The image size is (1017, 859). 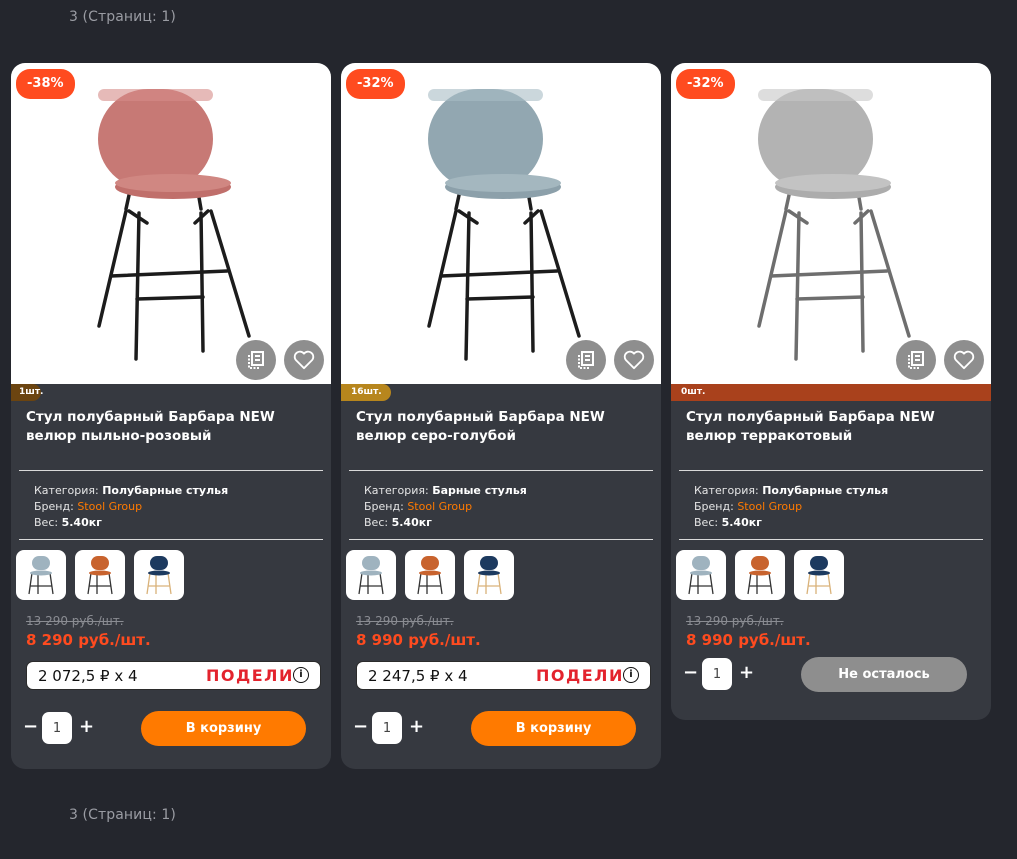 What do you see at coordinates (88, 640) in the screenshot?
I see `current-price: 8 290 руб./шт.` at bounding box center [88, 640].